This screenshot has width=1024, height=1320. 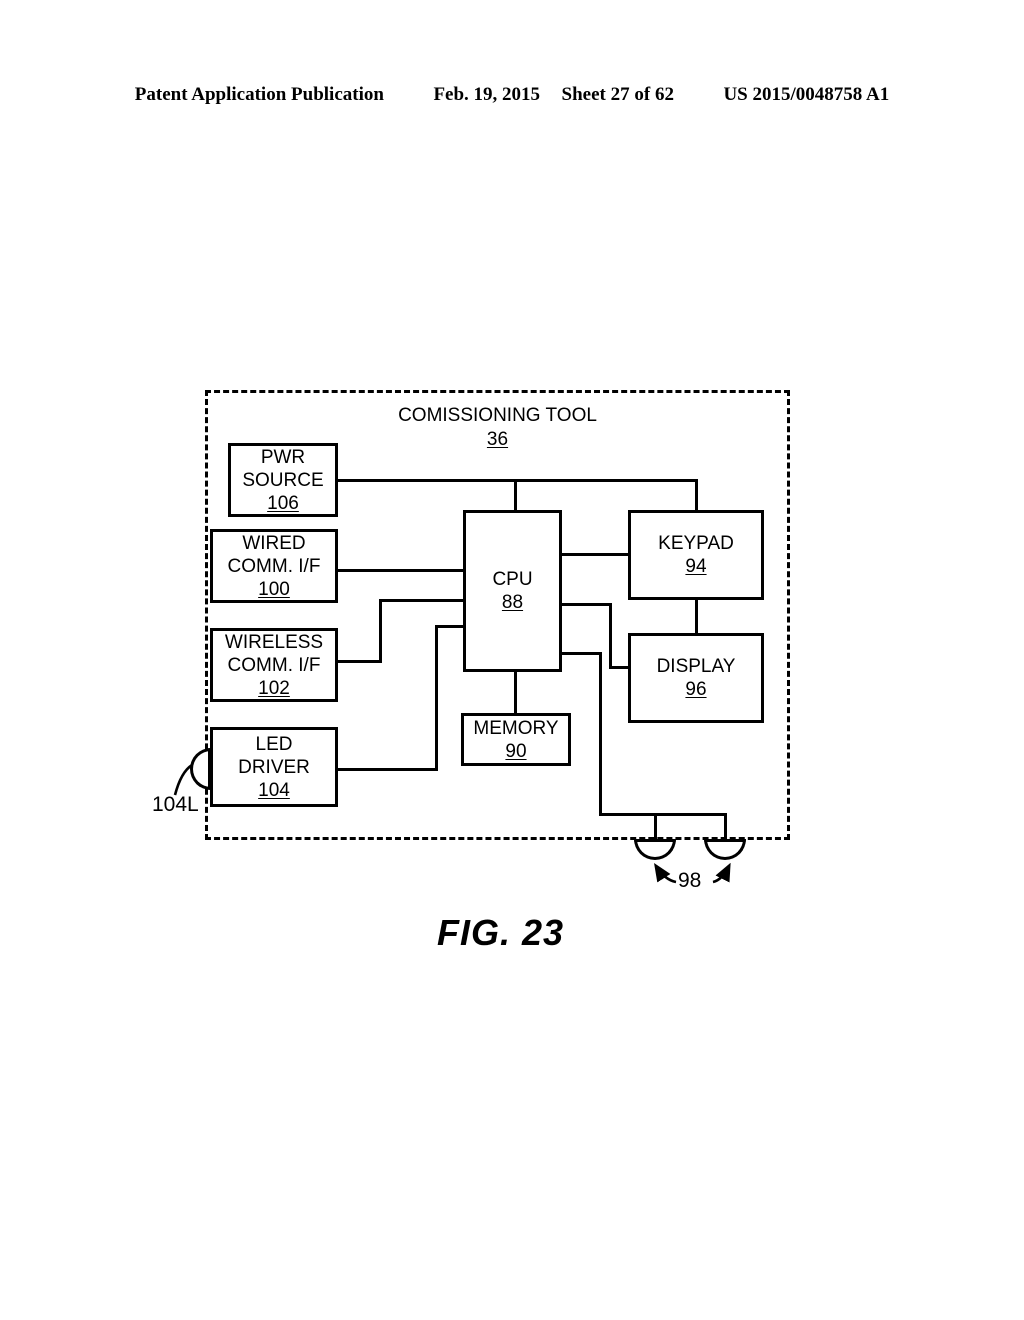 I want to click on block-memory-line-0: MEMORY, so click(x=516, y=728).